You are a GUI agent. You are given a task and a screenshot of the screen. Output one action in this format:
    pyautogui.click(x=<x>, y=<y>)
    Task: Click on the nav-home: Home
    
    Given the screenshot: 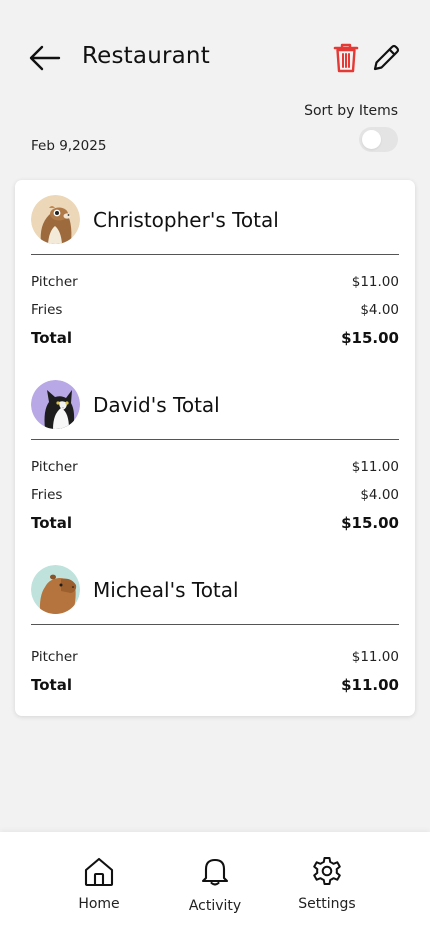 What is the action you would take?
    pyautogui.click(x=99, y=882)
    